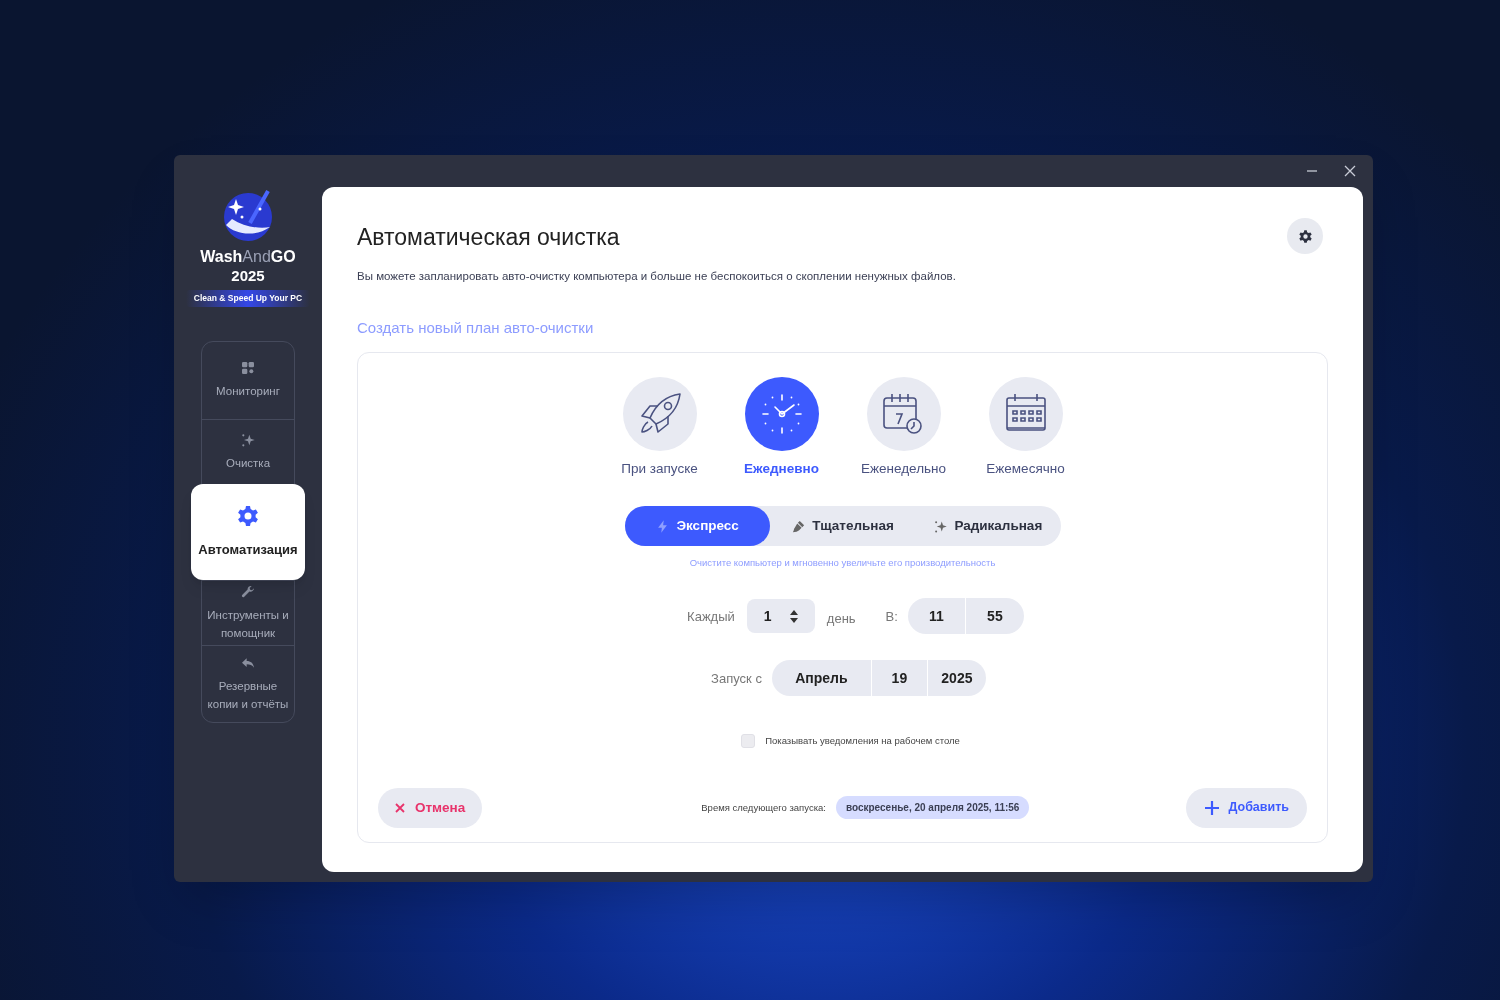 Image resolution: width=1500 pixels, height=1000 pixels. I want to click on next-run-badge: воскресенье, 20 апреля 2025, 11:56, so click(932, 808).